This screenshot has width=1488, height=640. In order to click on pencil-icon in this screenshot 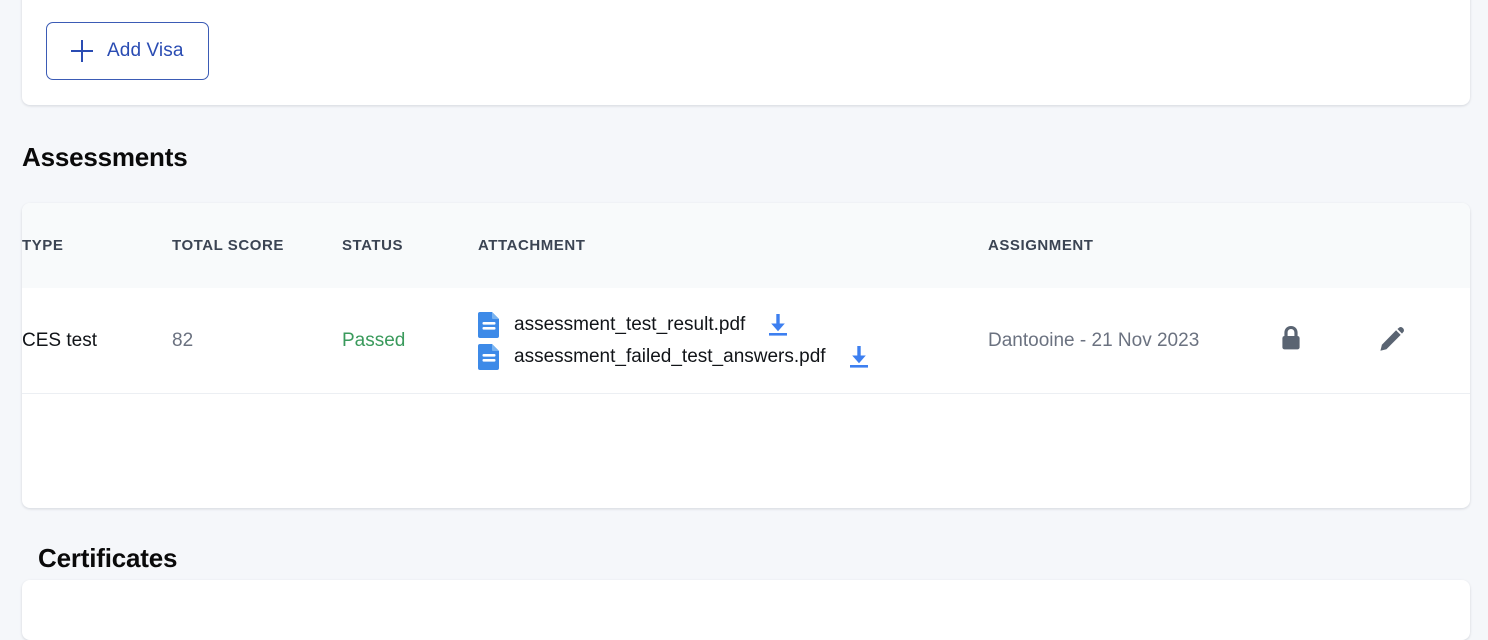, I will do `click(1392, 338)`.